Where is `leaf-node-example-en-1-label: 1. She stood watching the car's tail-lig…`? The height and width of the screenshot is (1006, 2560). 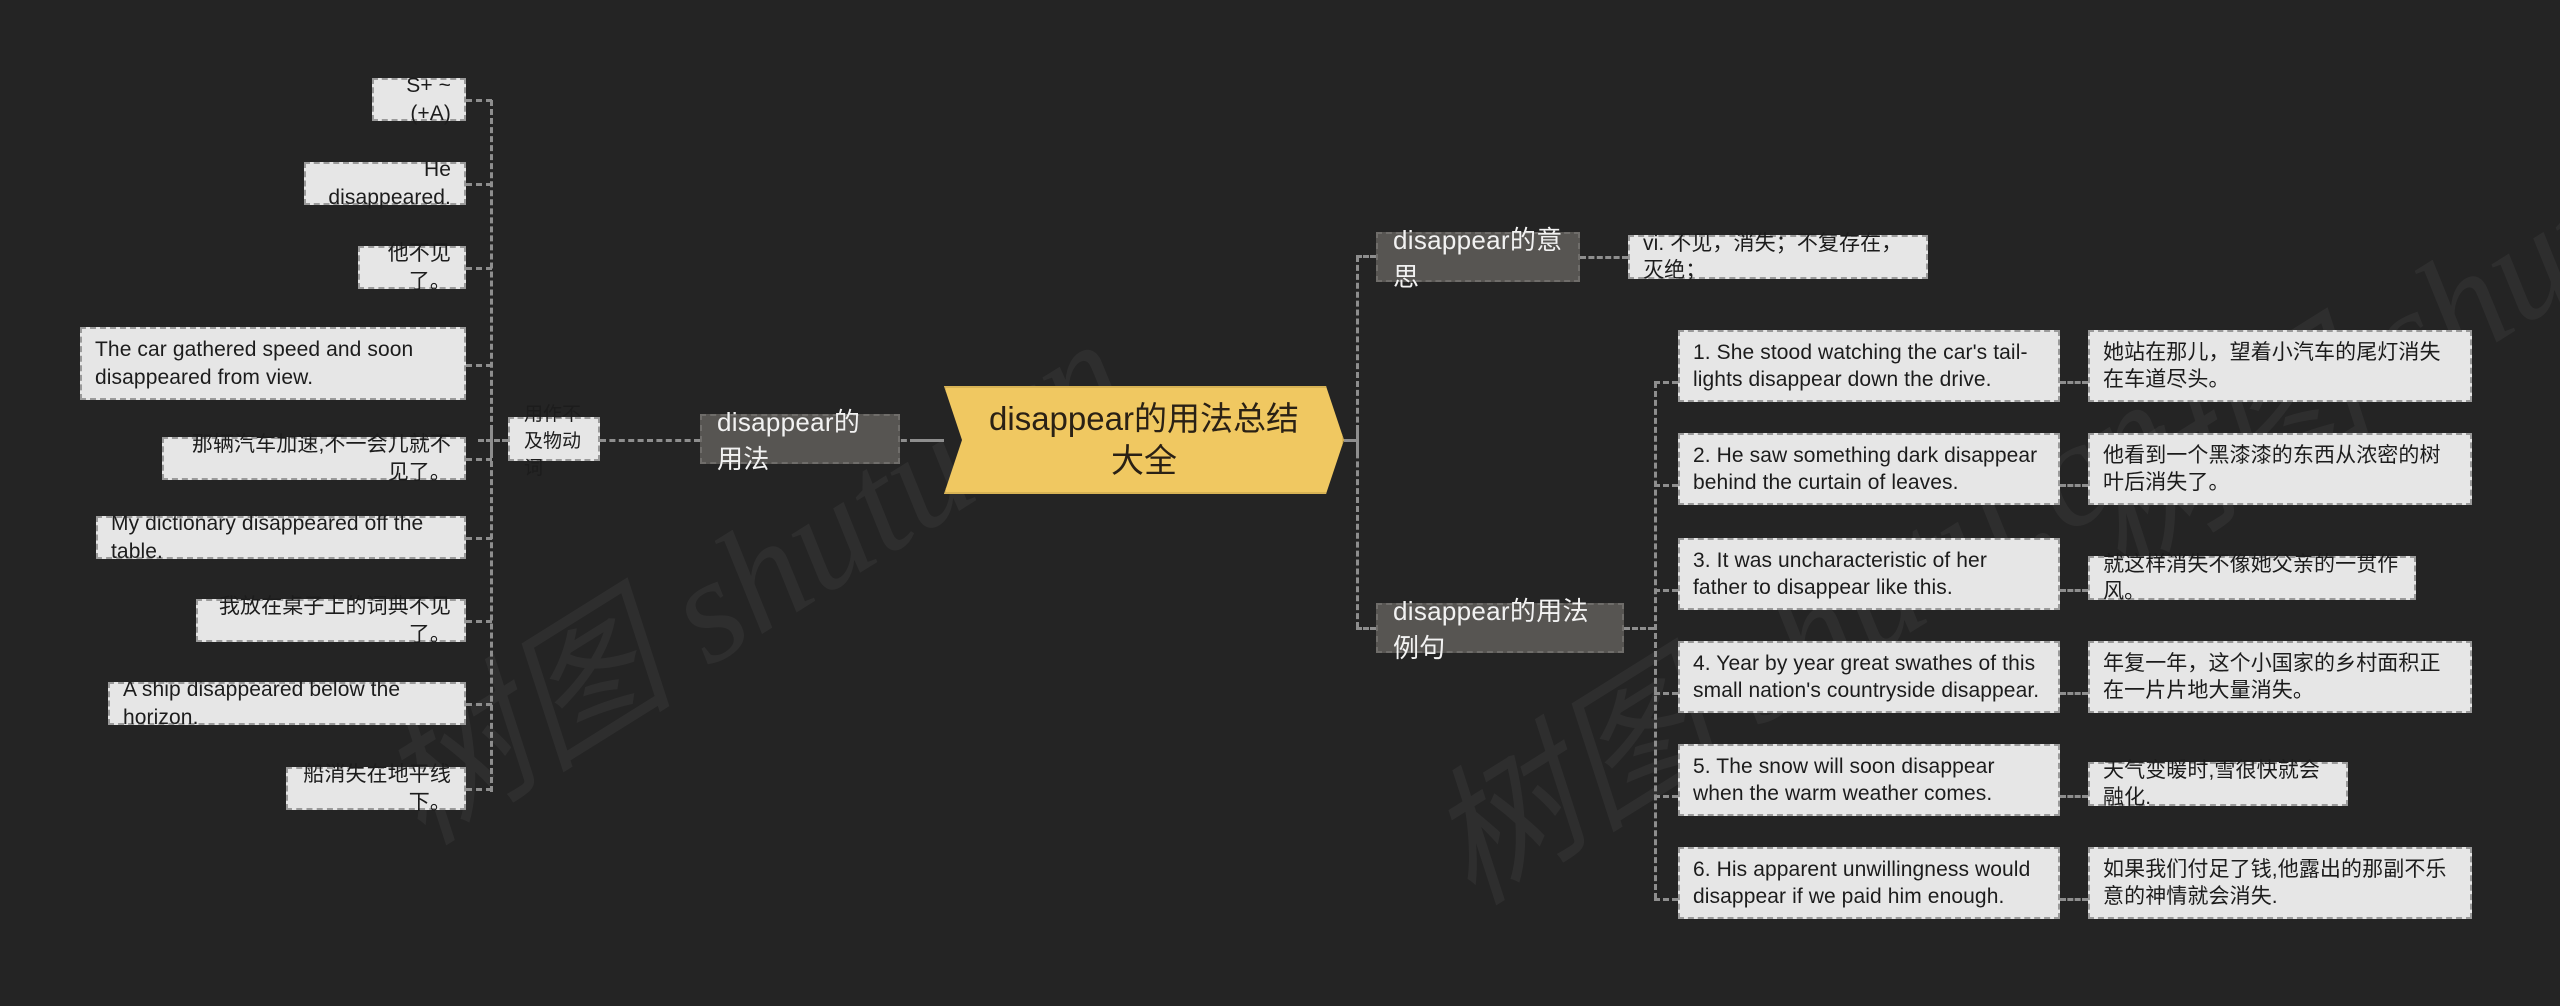
leaf-node-example-en-1-label: 1. She stood watching the car's tail-lig… is located at coordinates (1860, 365).